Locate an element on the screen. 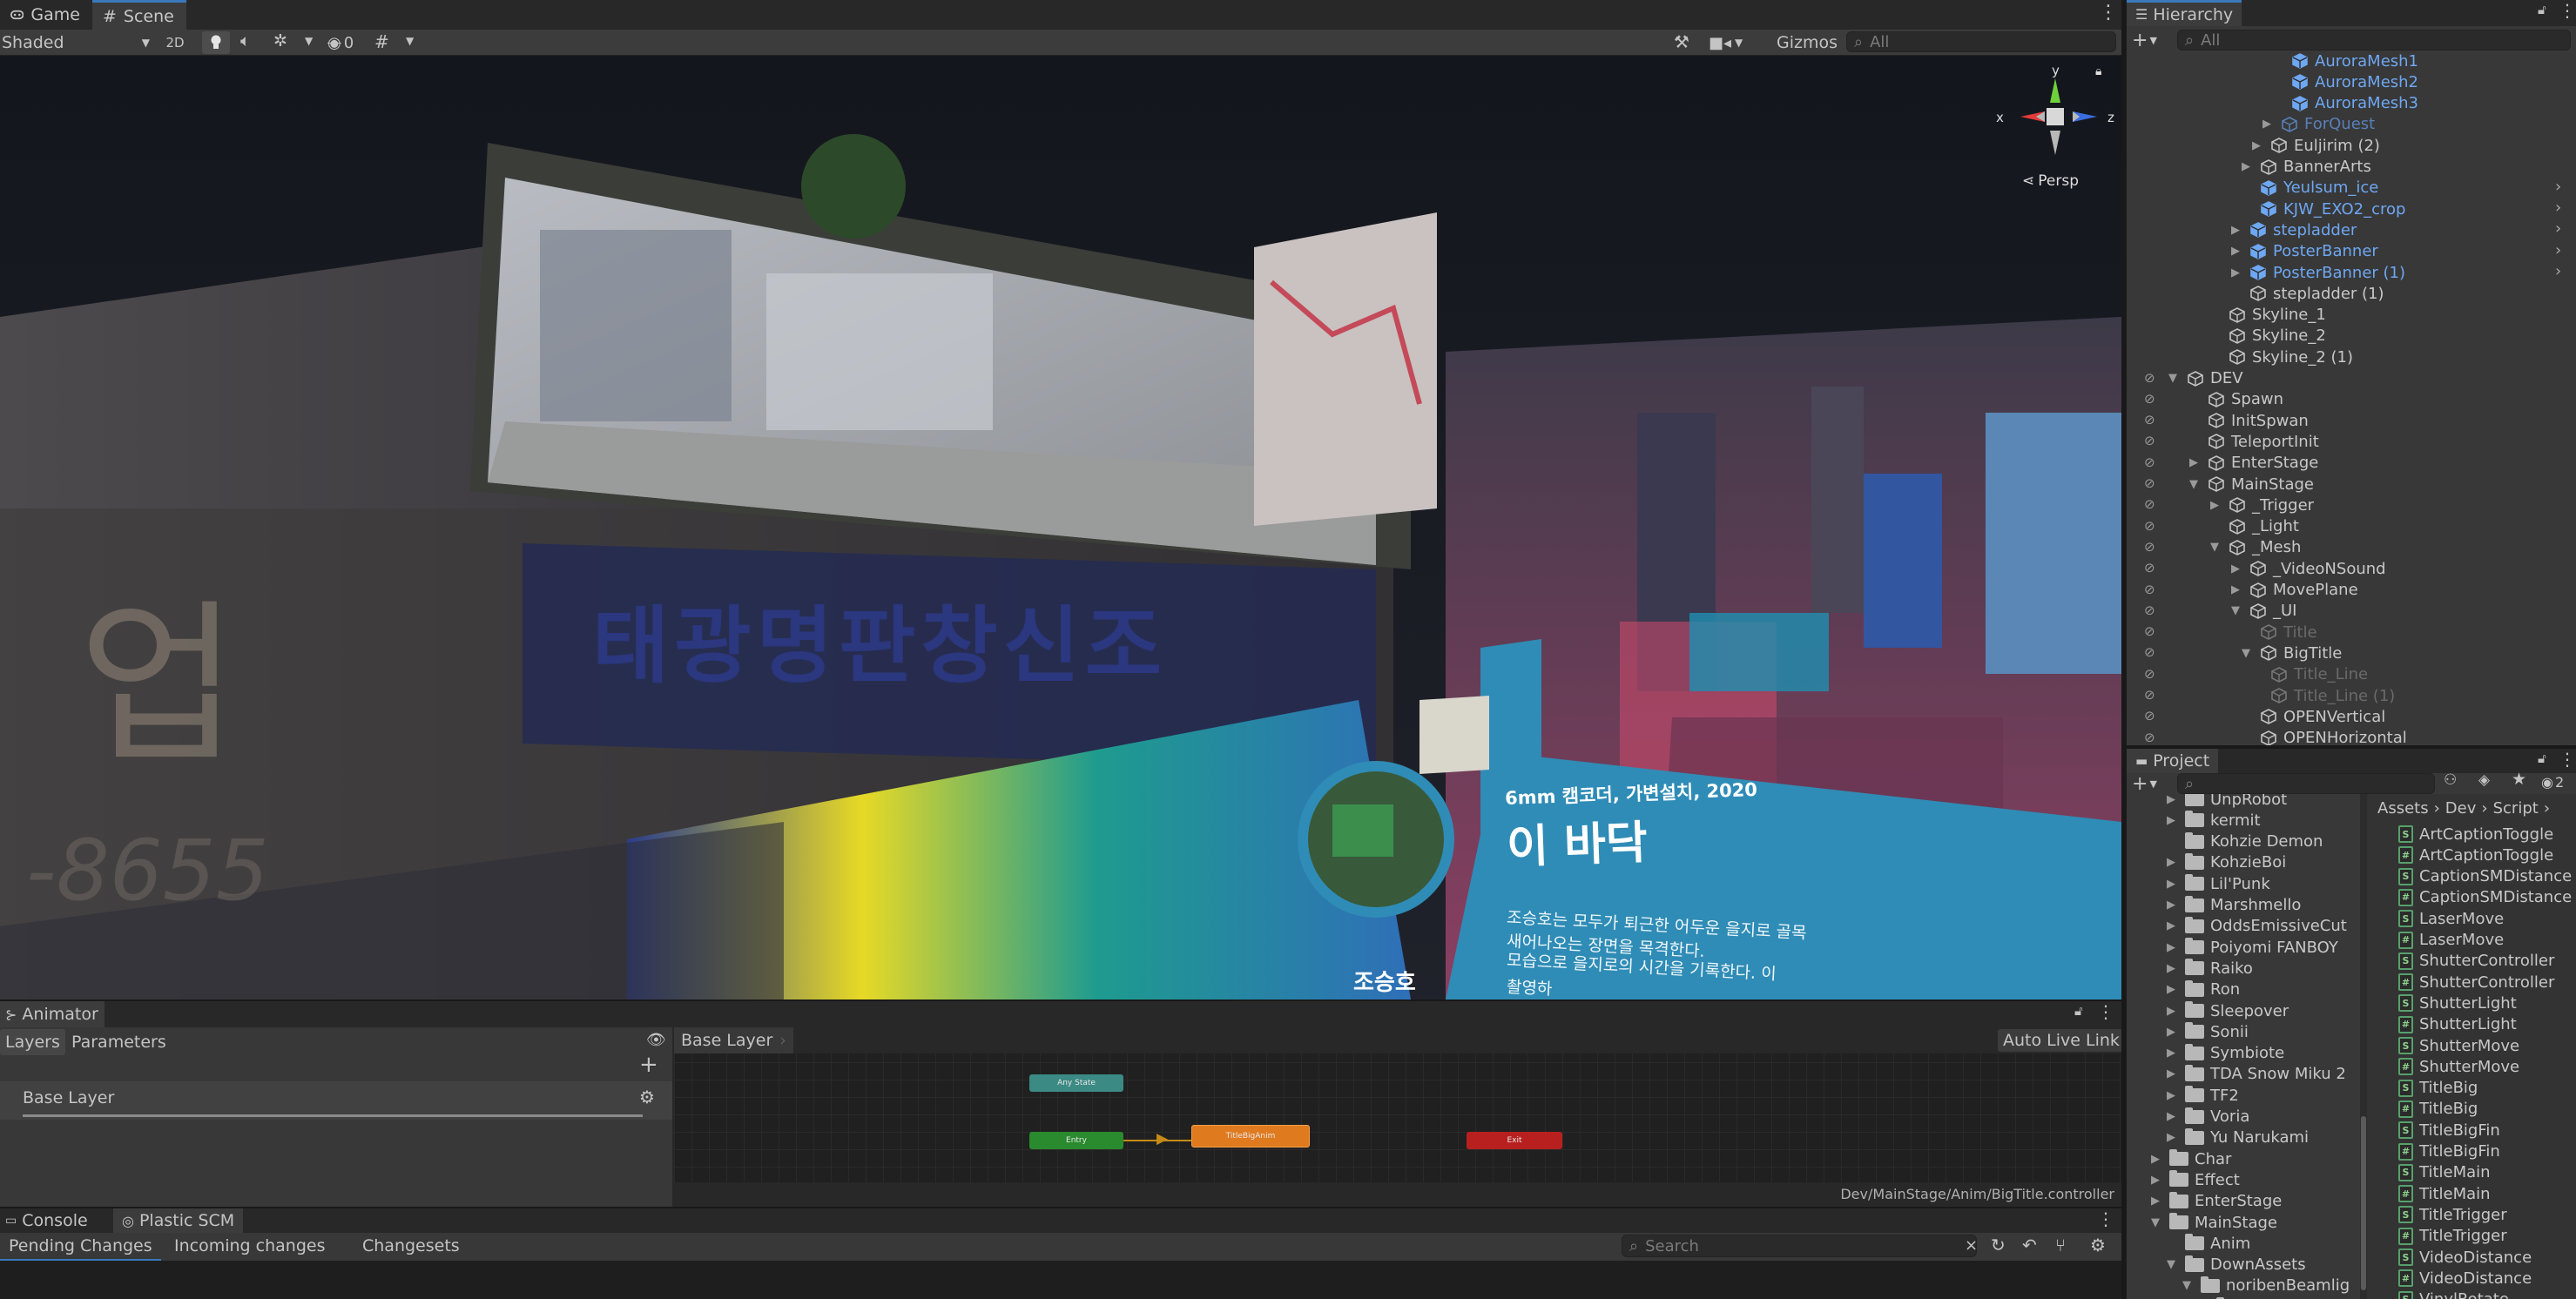 Image resolution: width=2576 pixels, height=1299 pixels. hierarchy-item: ▶ PosterBanner (1) is located at coordinates (2318, 272).